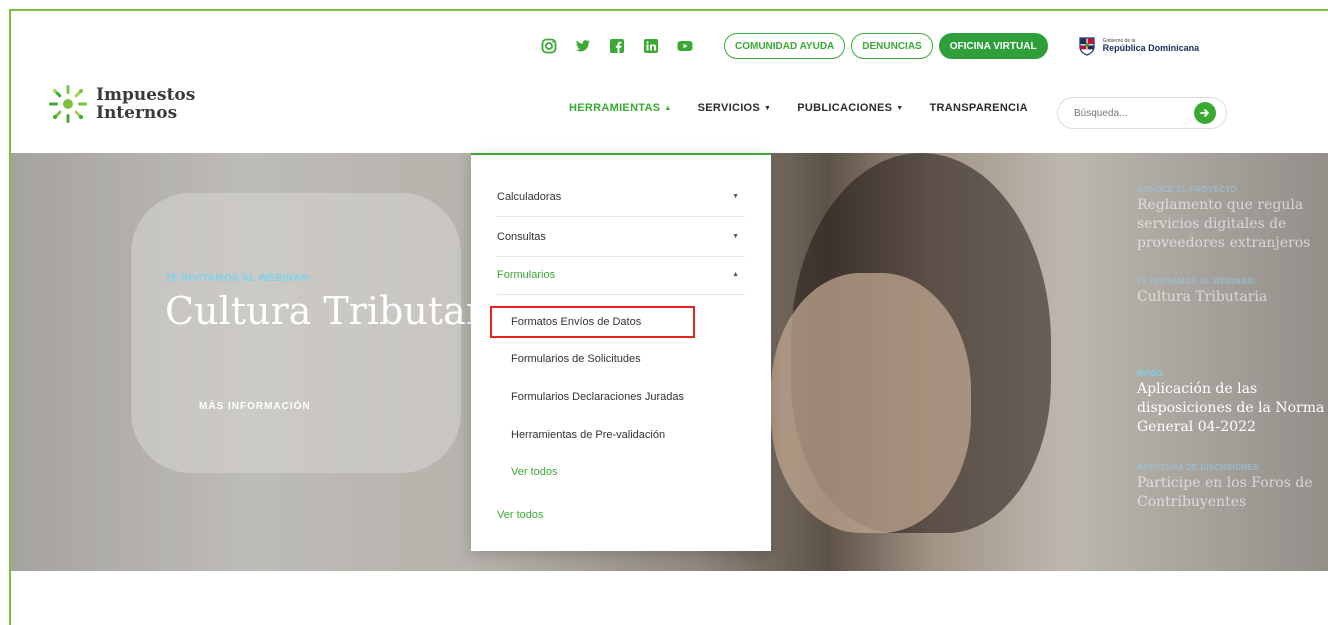 This screenshot has height=625, width=1328. Describe the element at coordinates (1086, 46) in the screenshot. I see `coat-of-arms-icon` at that location.